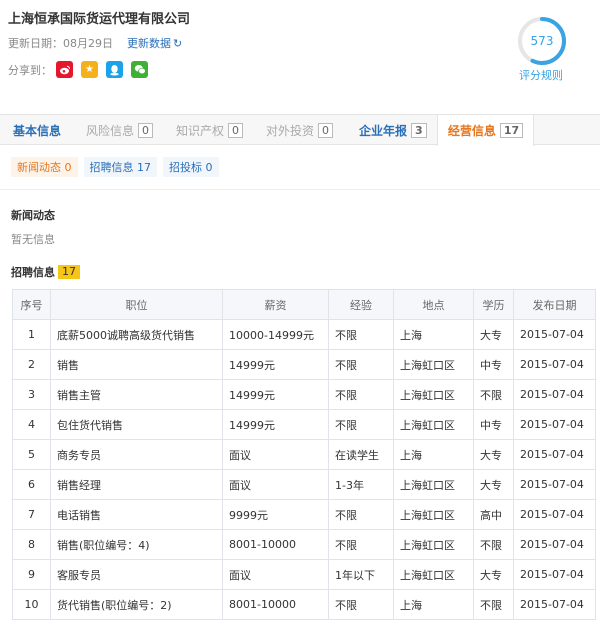 The image size is (600, 624). I want to click on update-data-link: 更新数据 ↻, so click(154, 43).